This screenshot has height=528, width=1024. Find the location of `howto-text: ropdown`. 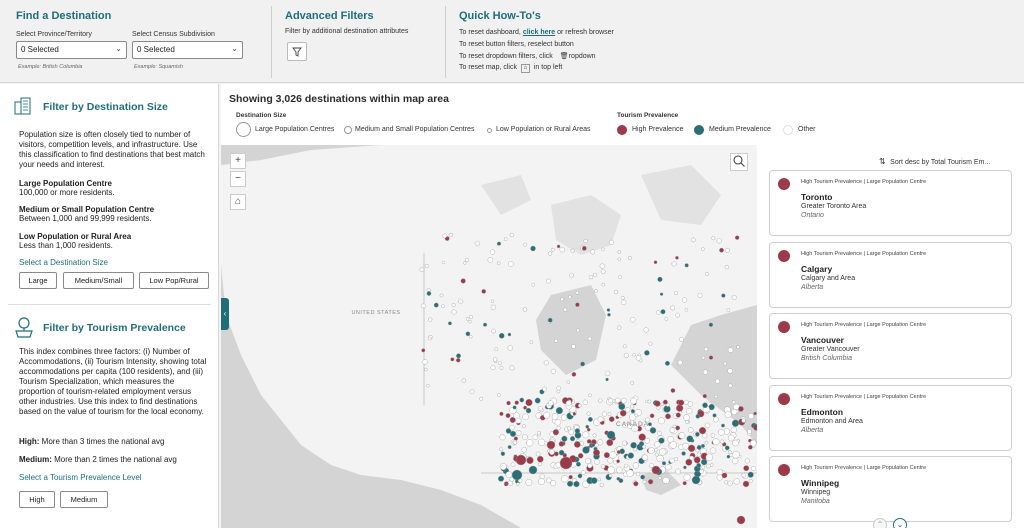

howto-text: ropdown is located at coordinates (582, 56).